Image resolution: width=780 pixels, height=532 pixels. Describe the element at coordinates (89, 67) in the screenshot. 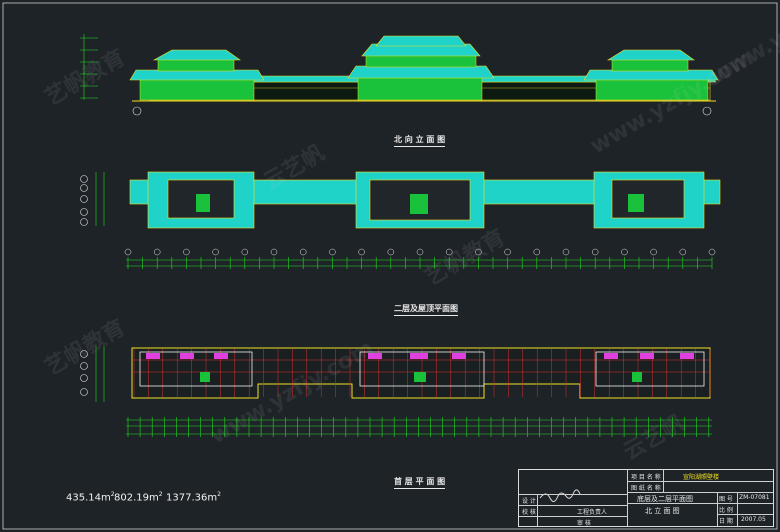

I see `level-marks` at that location.